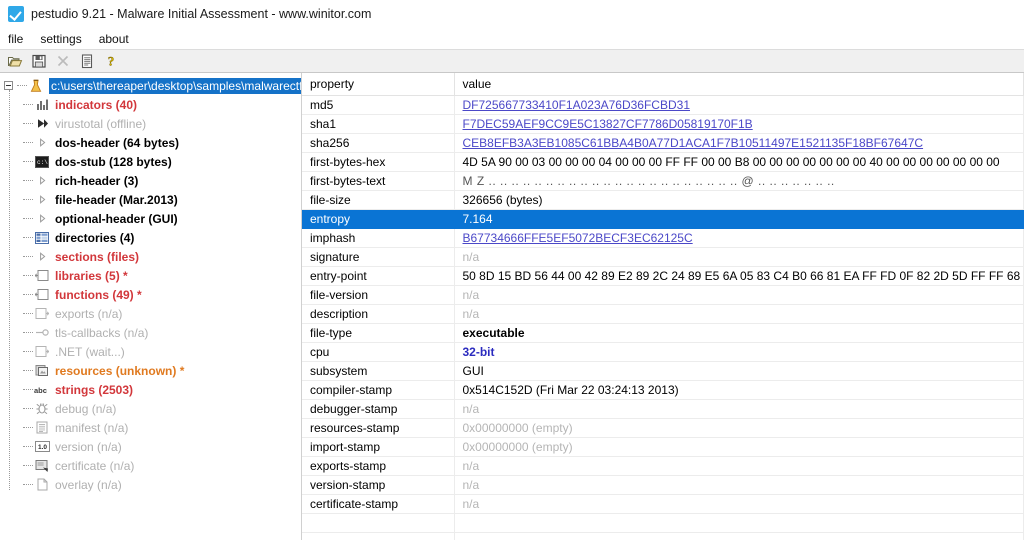 Image resolution: width=1024 pixels, height=540 pixels. Describe the element at coordinates (663, 371) in the screenshot. I see `table-row: subsystem GUI` at that location.